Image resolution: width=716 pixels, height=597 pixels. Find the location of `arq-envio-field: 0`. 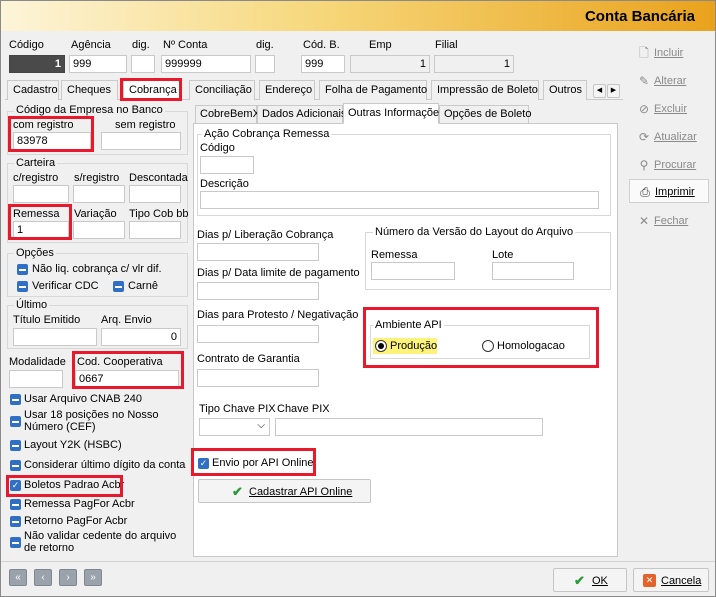

arq-envio-field: 0 is located at coordinates (141, 337).